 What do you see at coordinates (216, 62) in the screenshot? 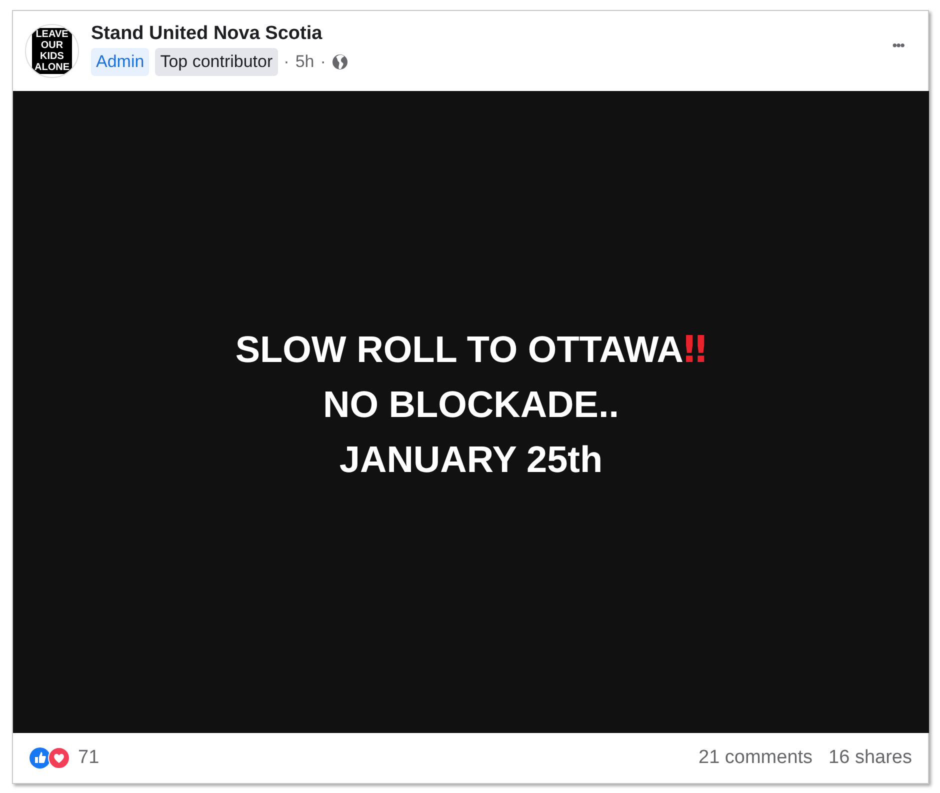
I see `author-badge: Top contributor` at bounding box center [216, 62].